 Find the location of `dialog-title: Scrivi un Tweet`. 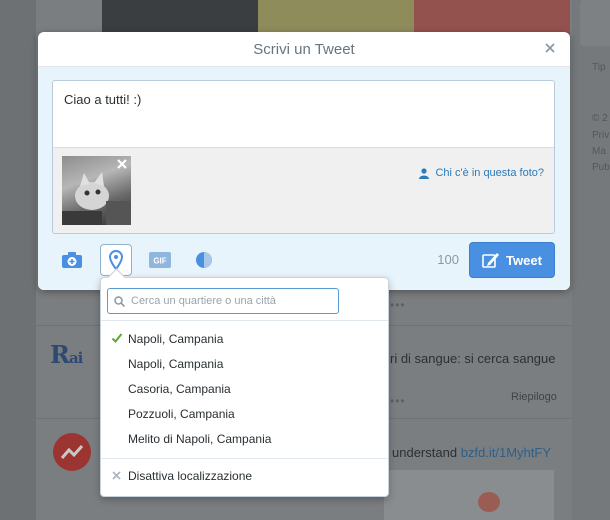

dialog-title: Scrivi un Tweet is located at coordinates (304, 49).